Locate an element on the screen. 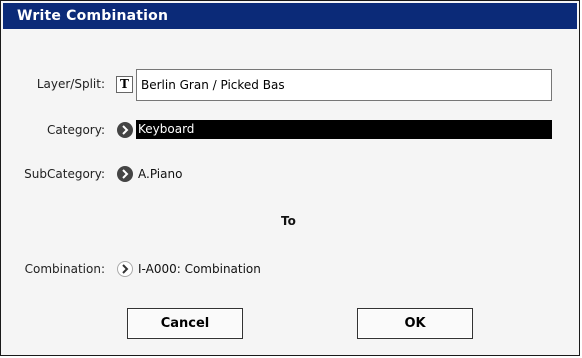 Image resolution: width=582 pixels, height=358 pixels. layer-split-name-field: Berlin Gran / Picked Bas is located at coordinates (344, 85).